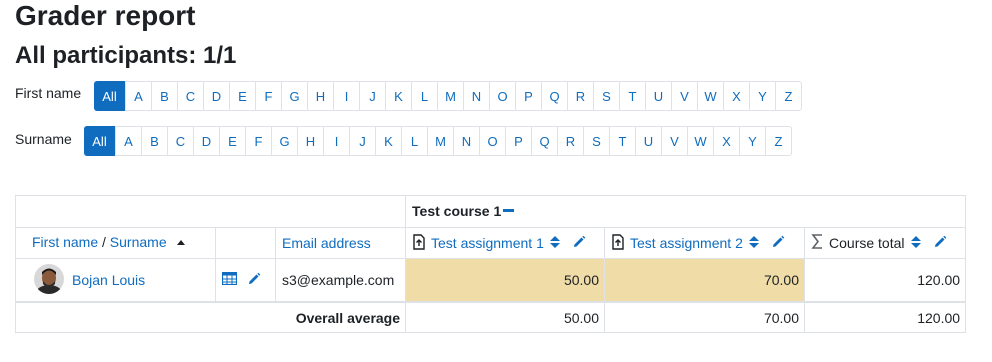  I want to click on firstname-initial-d: D, so click(216, 96).